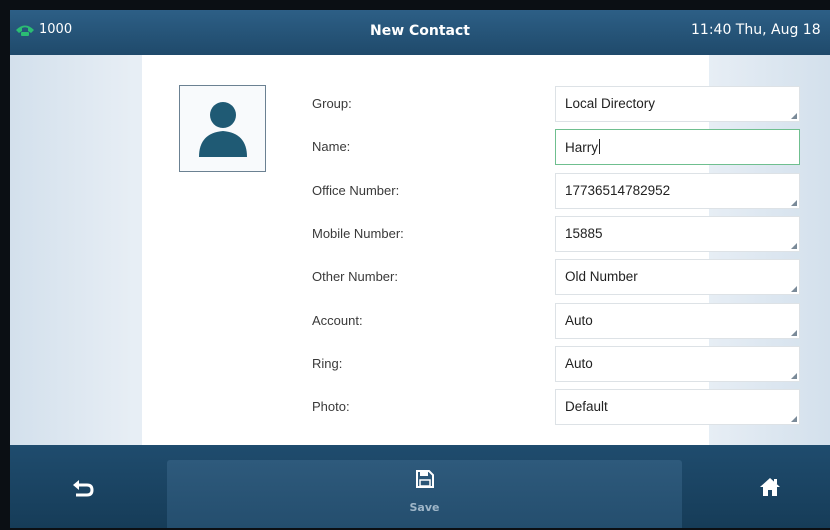 The width and height of the screenshot is (830, 530). I want to click on office-number-value: 17736514782952, so click(618, 190).